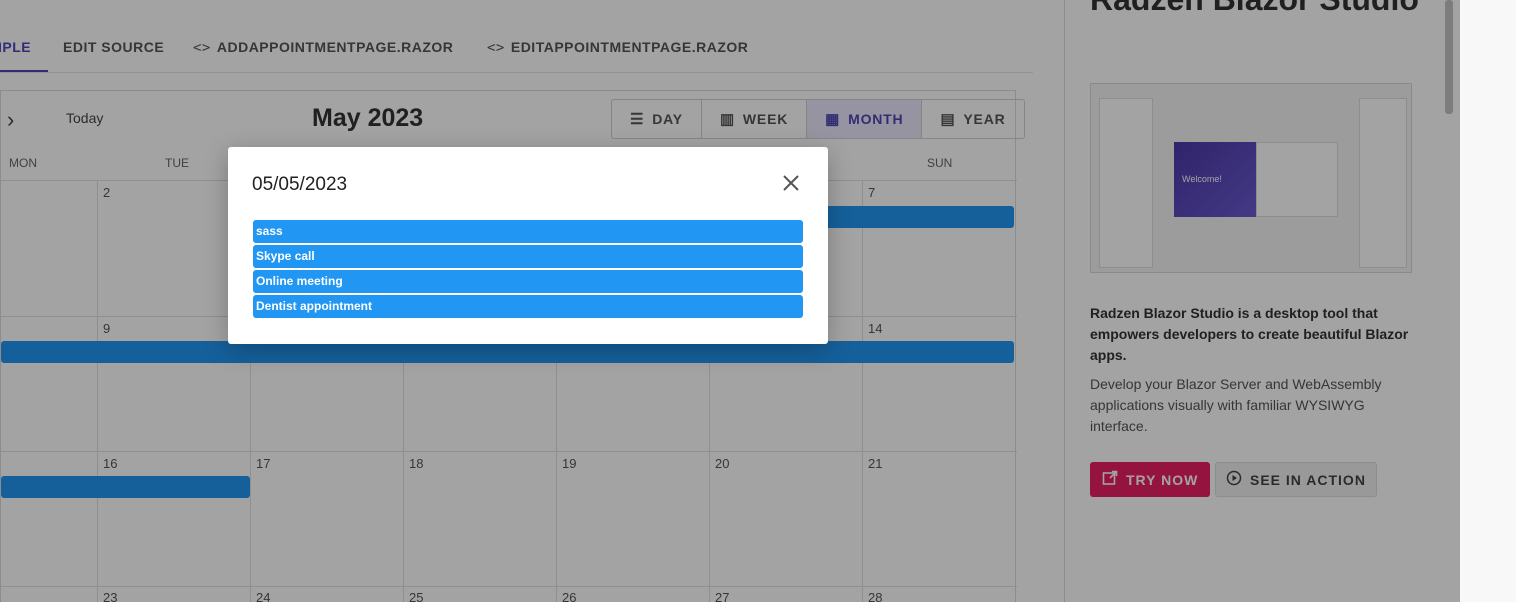 The width and height of the screenshot is (1516, 602). I want to click on appointment-item: sass, so click(528, 231).